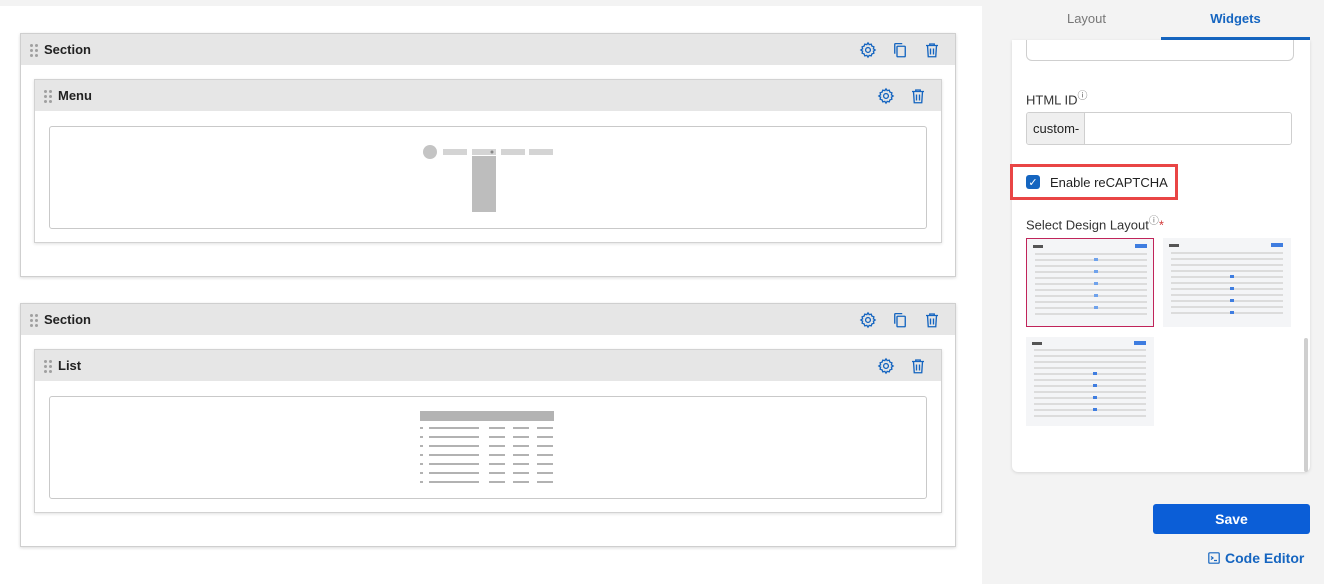 The image size is (1324, 584). I want to click on save-button: Save, so click(1231, 519).